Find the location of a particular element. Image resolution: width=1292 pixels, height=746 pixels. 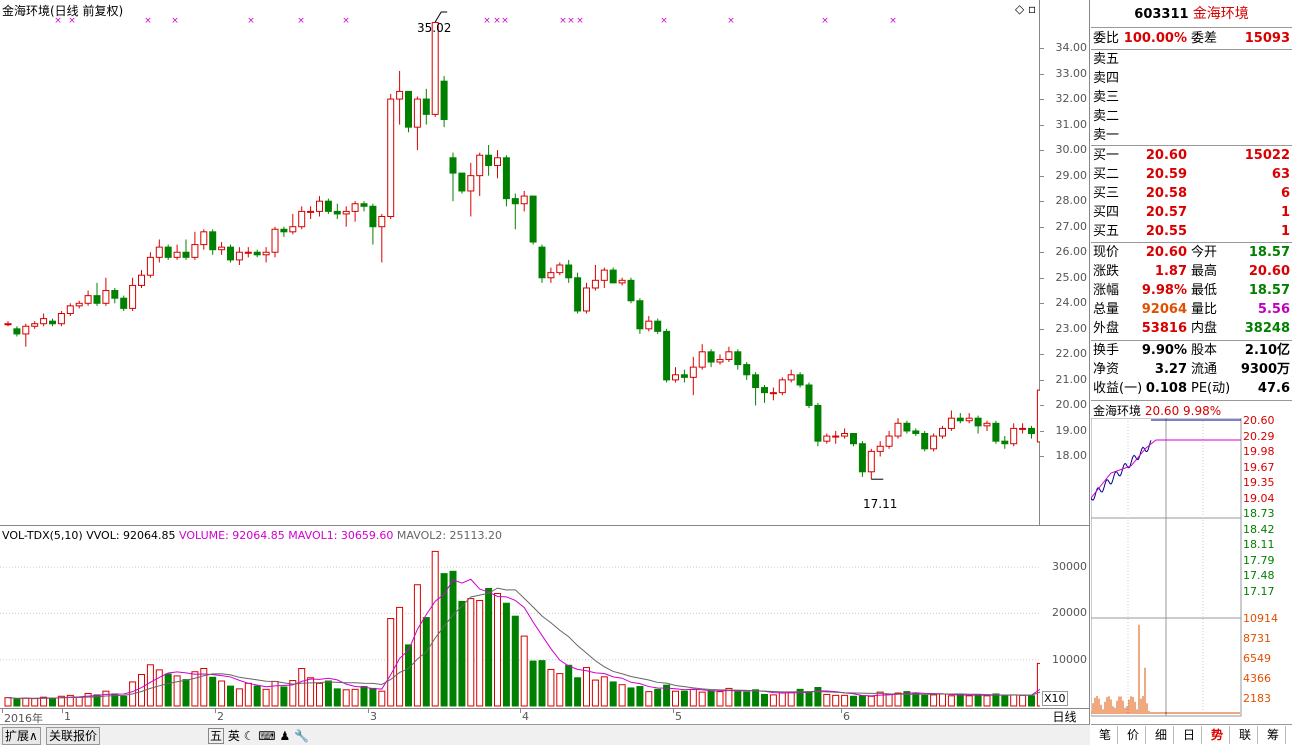

mini-volume-tick: 6549 is located at coordinates (1257, 658).